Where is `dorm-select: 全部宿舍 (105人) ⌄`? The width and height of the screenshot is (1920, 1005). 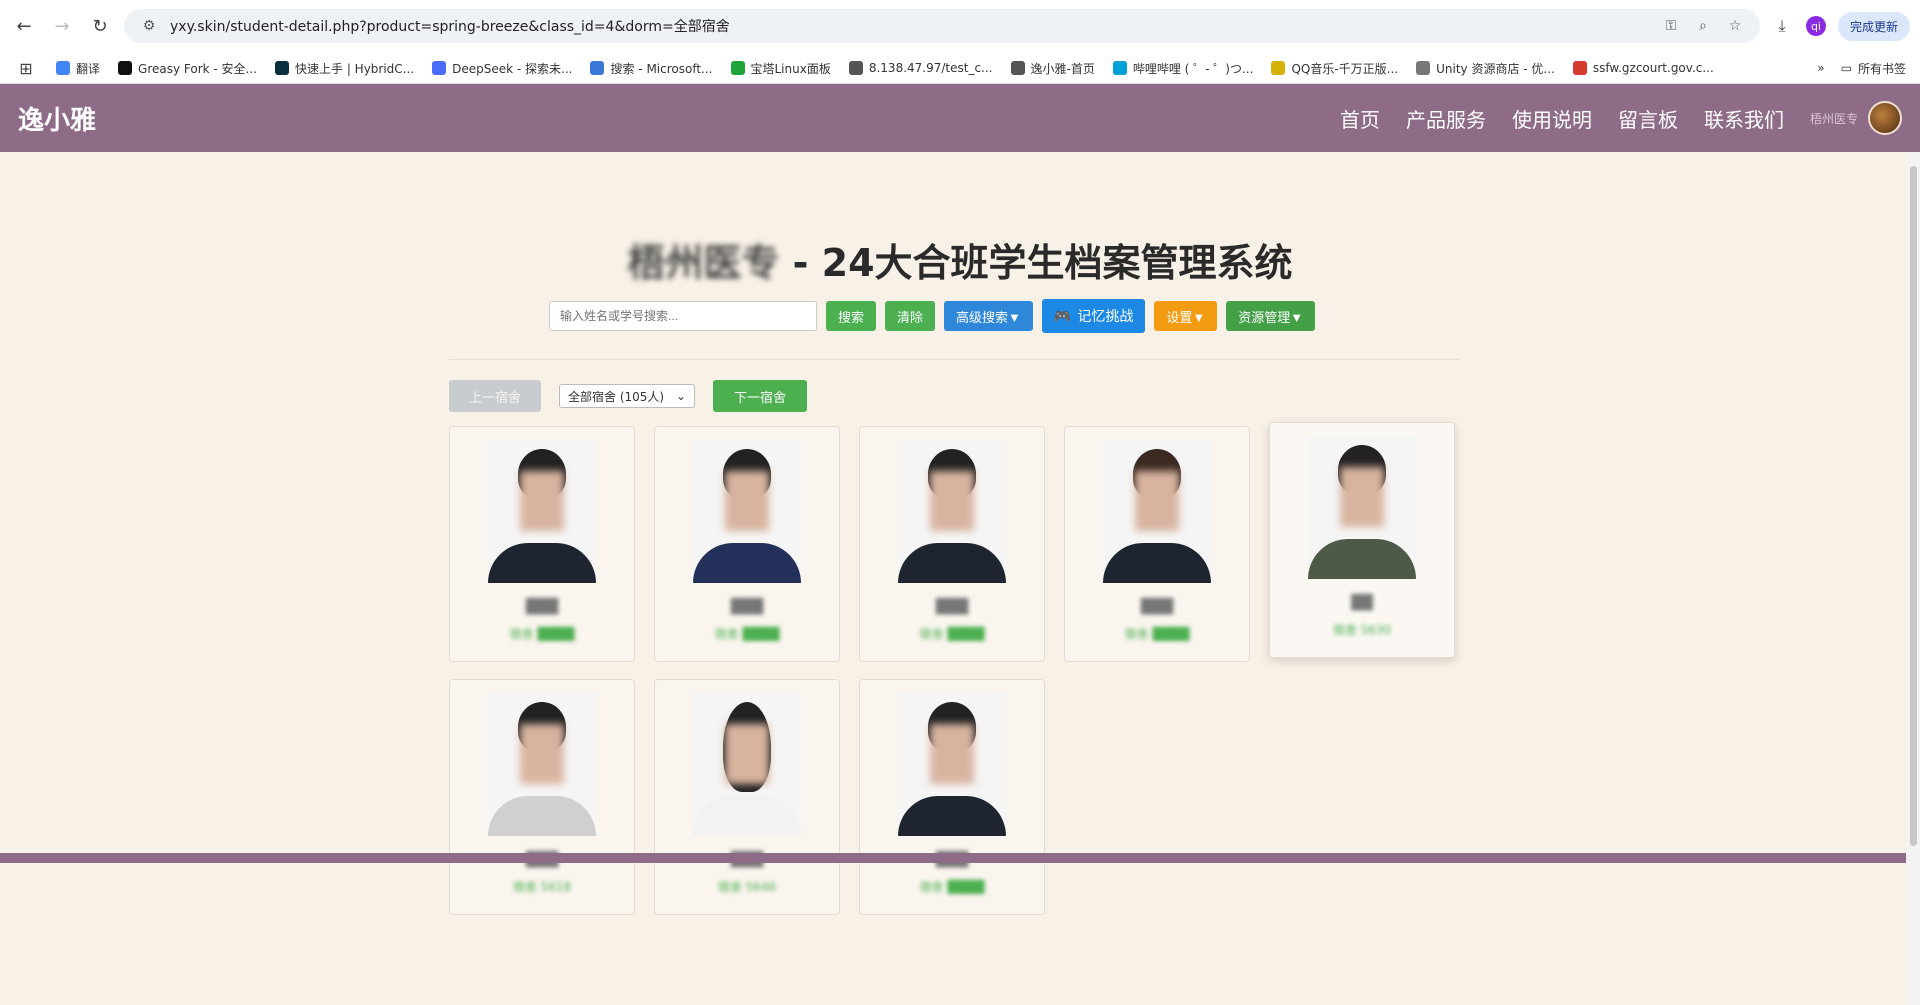
dorm-select: 全部宿舍 (105人) ⌄ is located at coordinates (627, 396).